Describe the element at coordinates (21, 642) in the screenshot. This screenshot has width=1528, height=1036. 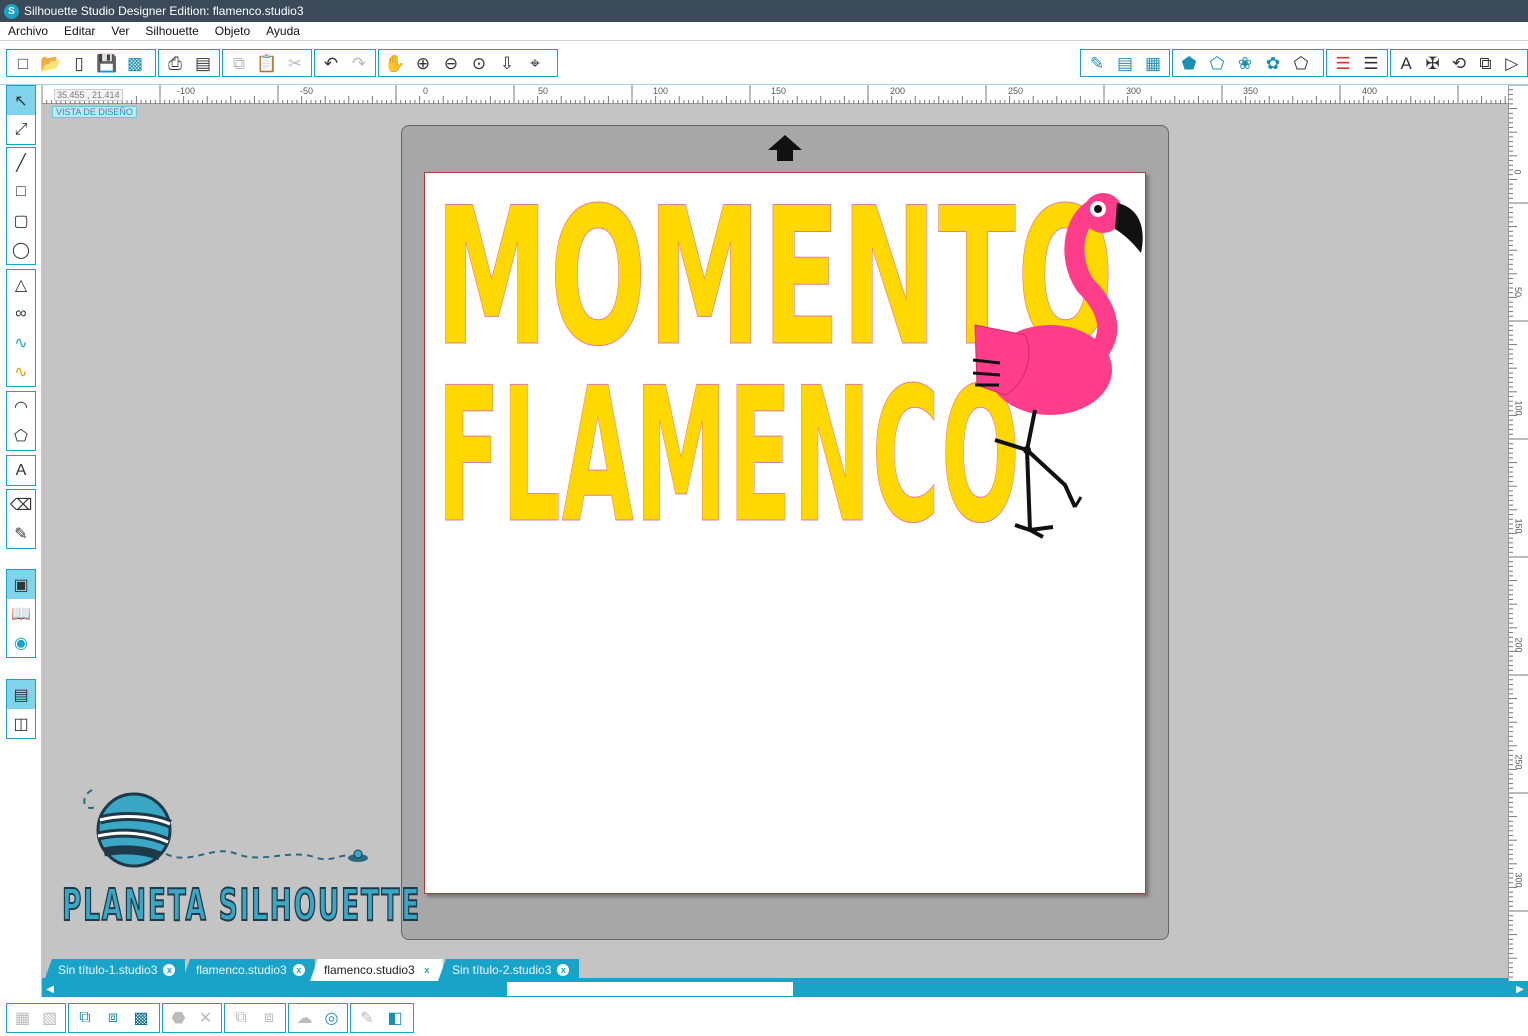
I see `online-store-icon: ◉` at that location.